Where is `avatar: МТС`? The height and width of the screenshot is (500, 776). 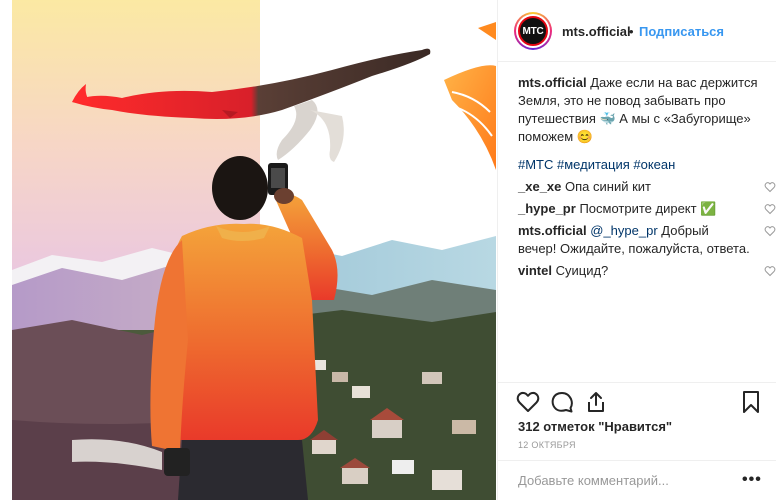
avatar: МТС is located at coordinates (533, 31).